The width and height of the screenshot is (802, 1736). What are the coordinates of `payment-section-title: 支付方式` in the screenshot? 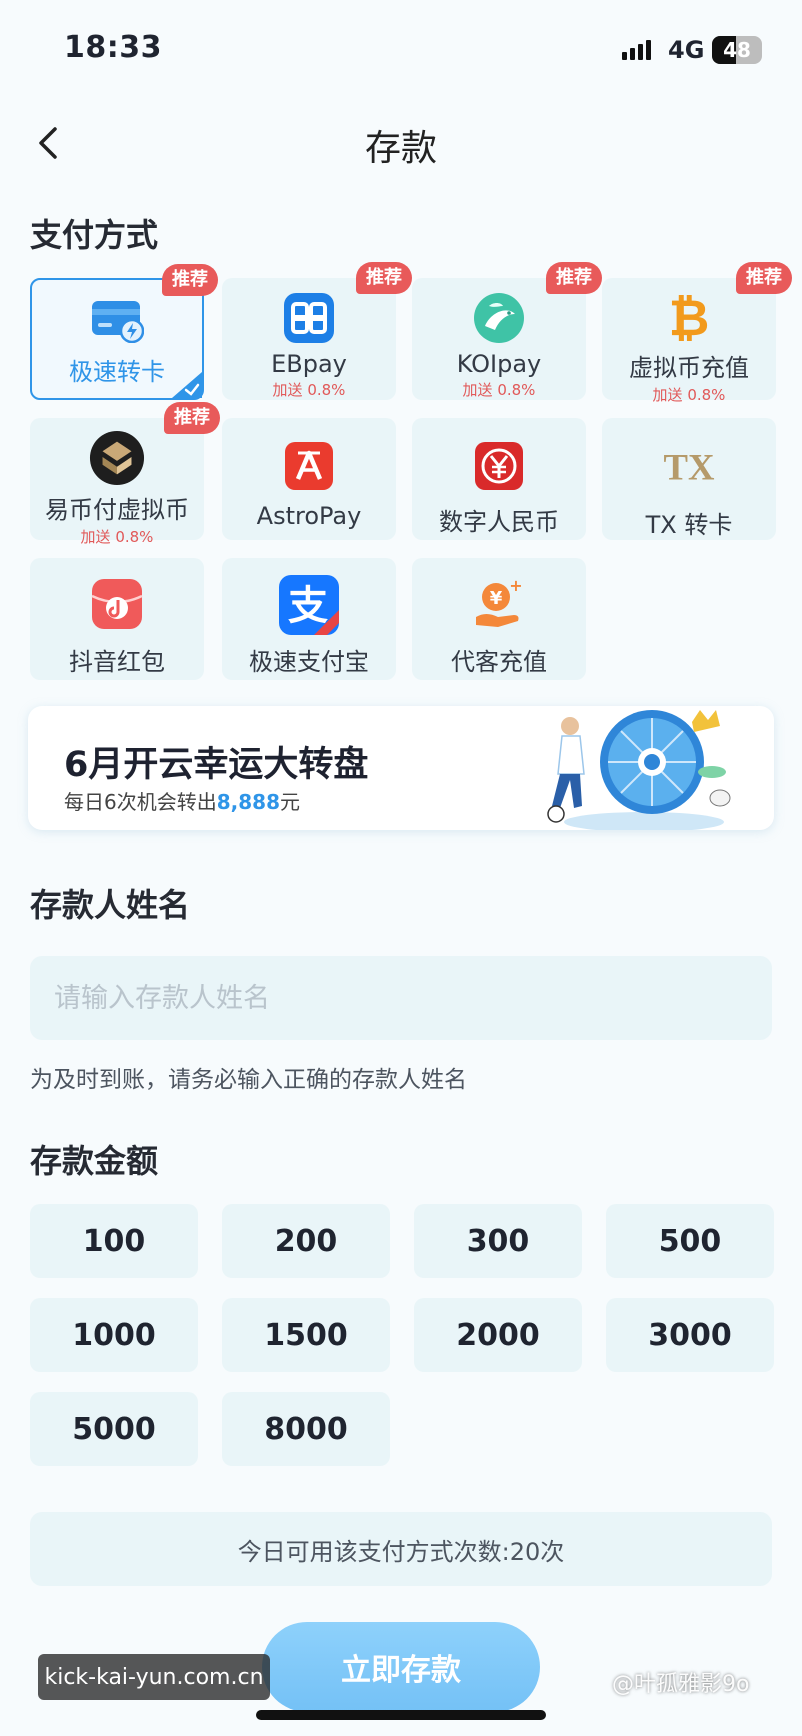 It's located at (94, 235).